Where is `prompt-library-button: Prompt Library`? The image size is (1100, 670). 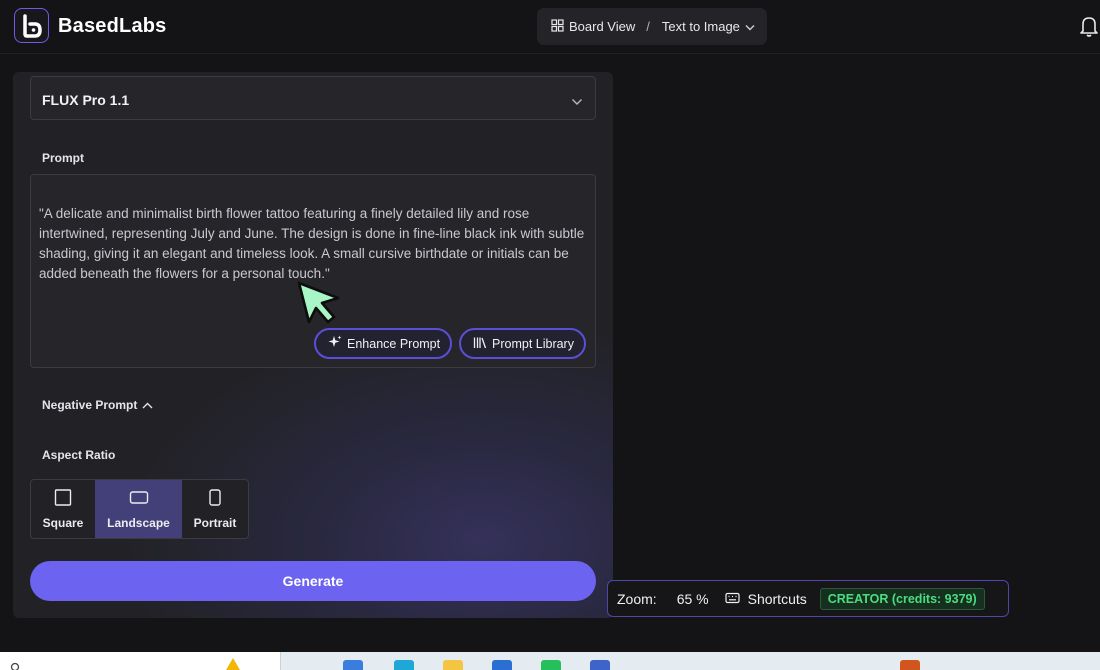
prompt-library-button: Prompt Library is located at coordinates (522, 343).